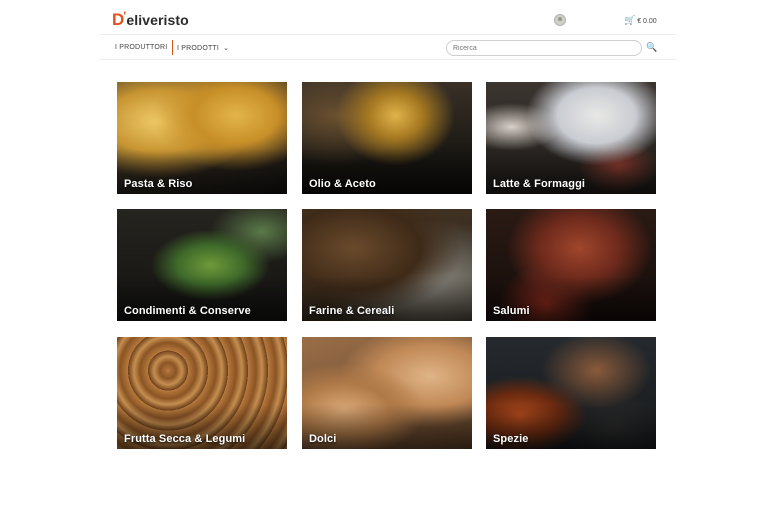 This screenshot has width=768, height=512. Describe the element at coordinates (384, 21) in the screenshot. I see `top-bar: D'eliveristo 🛒 € 0.00` at that location.